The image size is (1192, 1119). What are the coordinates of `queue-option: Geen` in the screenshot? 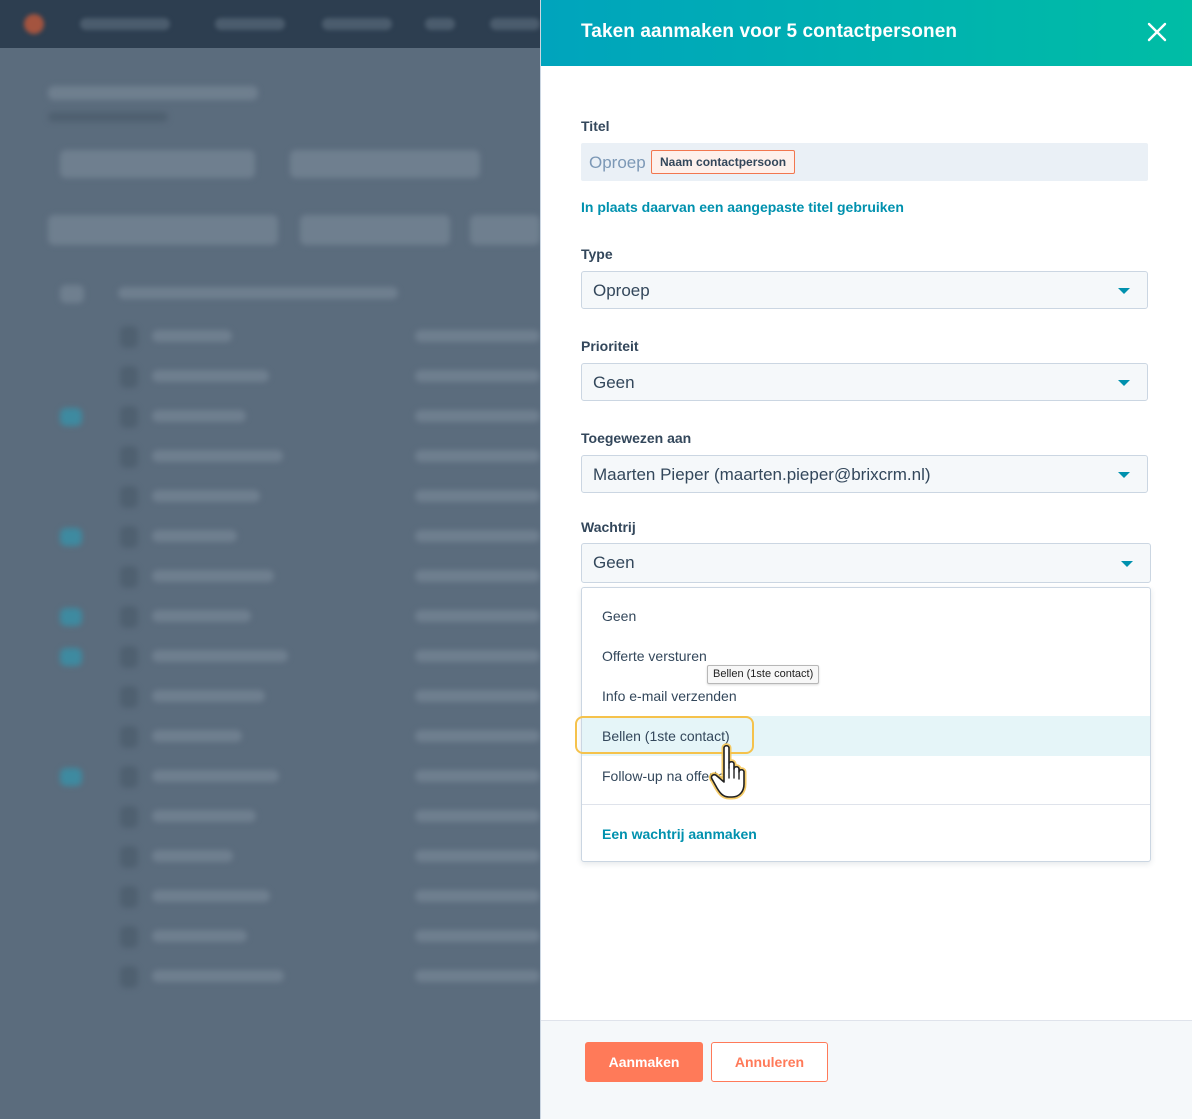 It's located at (866, 616).